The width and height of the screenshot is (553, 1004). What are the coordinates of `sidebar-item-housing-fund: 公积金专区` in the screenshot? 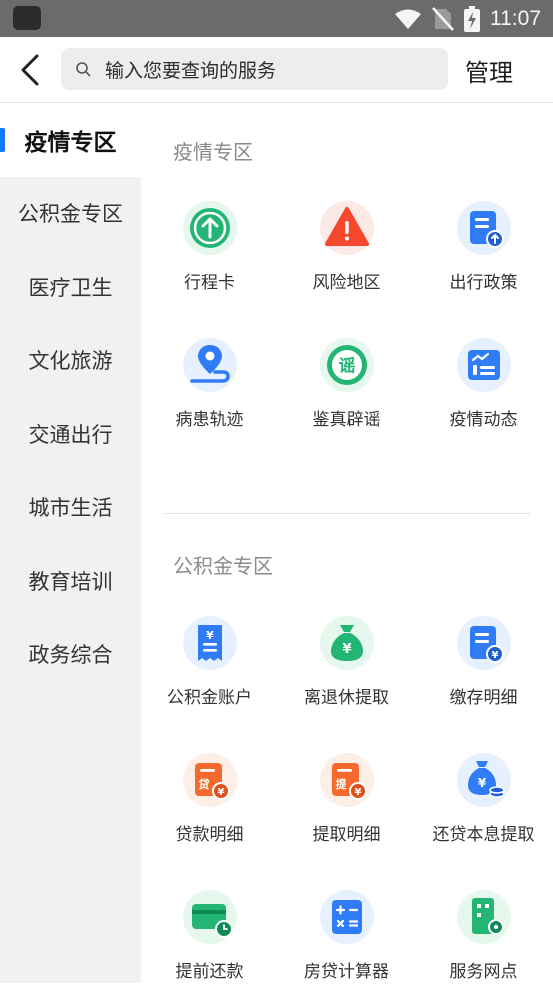 It's located at (70, 214).